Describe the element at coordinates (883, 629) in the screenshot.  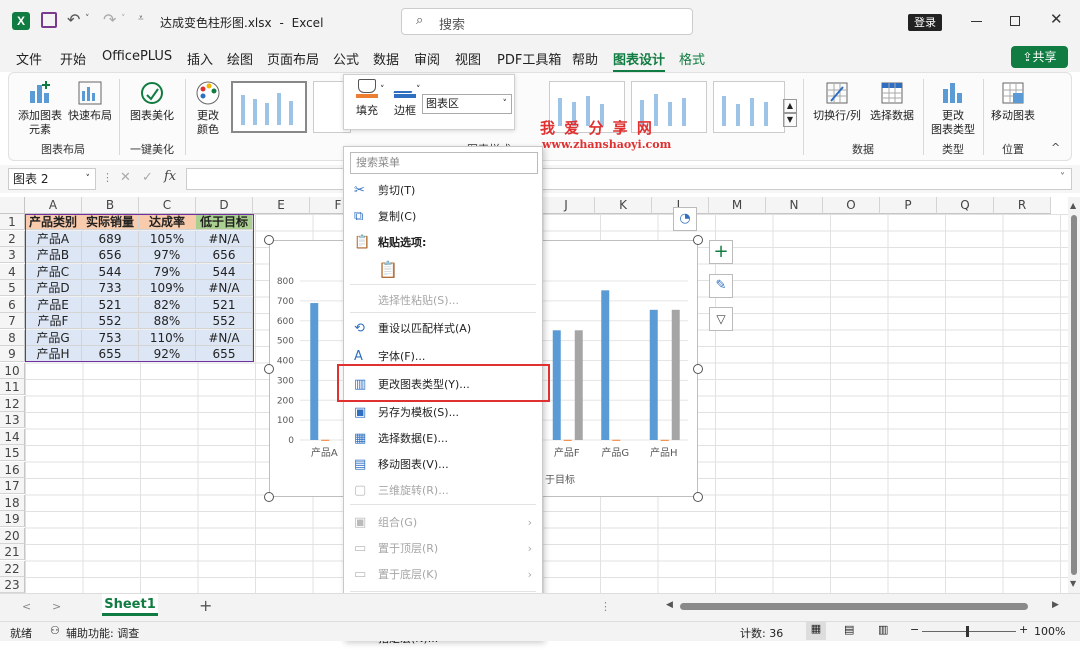
I see `page-break-view-icon: ▥` at that location.